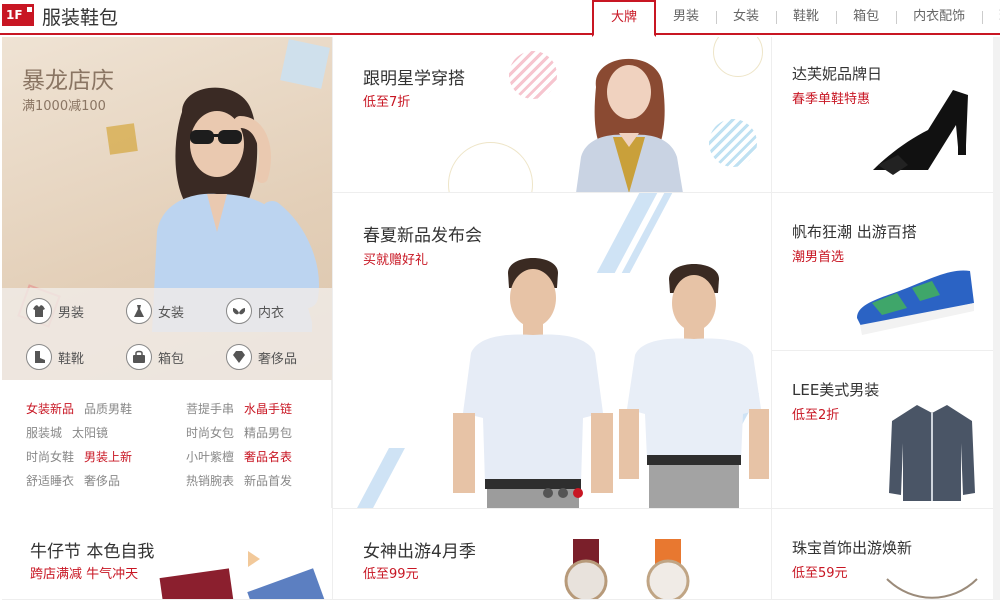 The image size is (1000, 600). Describe the element at coordinates (210, 456) in the screenshot. I see `link-item: 小叶紫檀` at that location.